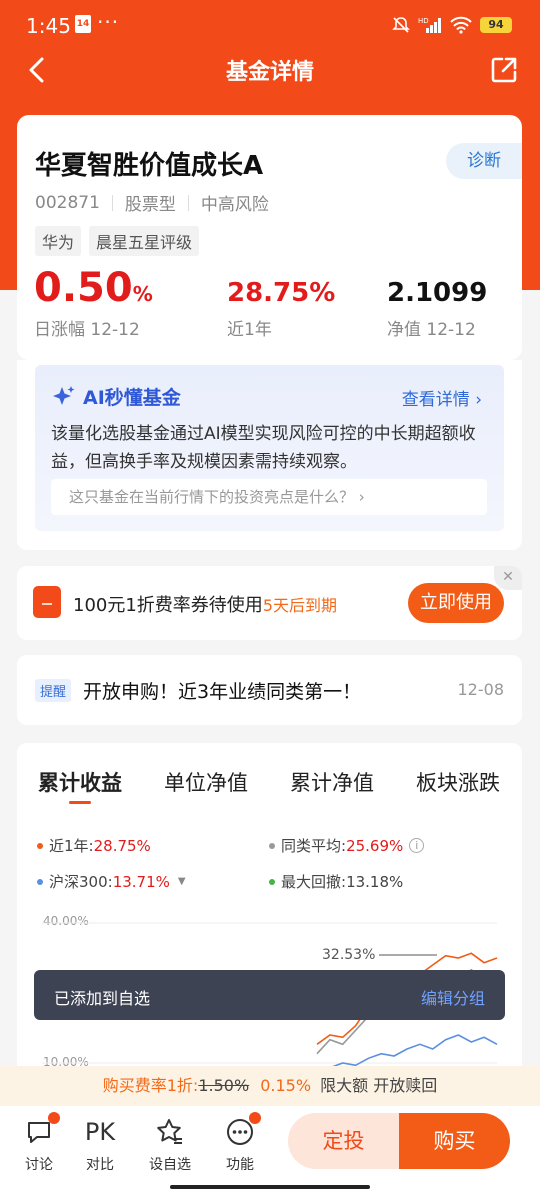 The width and height of the screenshot is (540, 1200). I want to click on legend-index: 沪深300: 13.71% ▼, so click(111, 881).